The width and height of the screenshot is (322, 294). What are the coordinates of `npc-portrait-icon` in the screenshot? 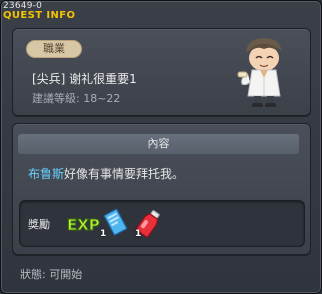 It's located at (259, 72).